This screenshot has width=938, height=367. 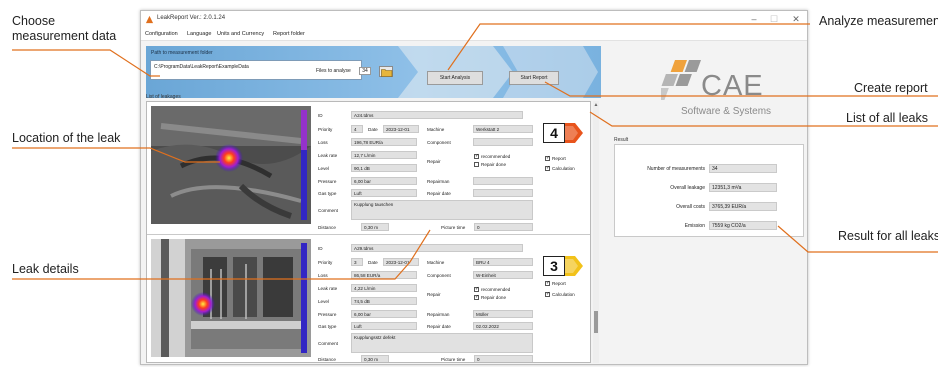 I want to click on repair-date-value: 02.02.2022, so click(x=503, y=326).